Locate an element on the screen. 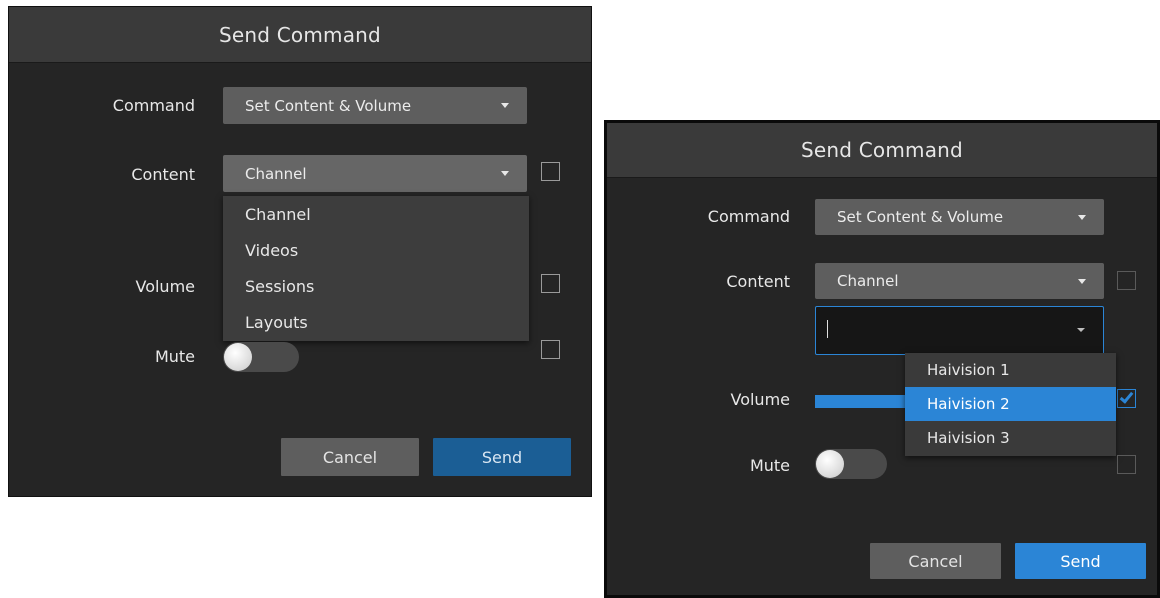  text-cursor is located at coordinates (827, 329).